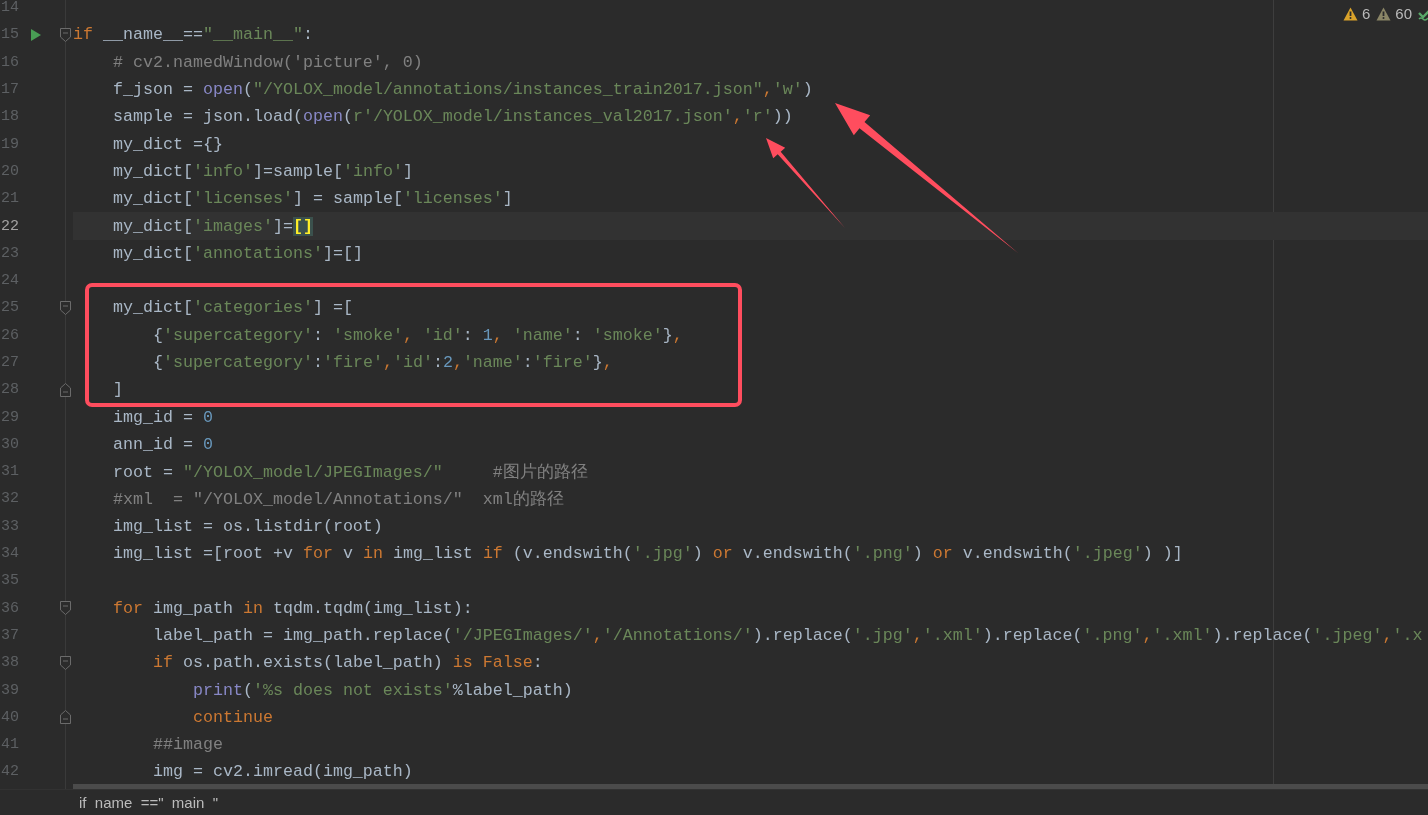 The height and width of the screenshot is (815, 1428). I want to click on code-line: my_dict['licenses'] = sample['licenses'], so click(312, 199).